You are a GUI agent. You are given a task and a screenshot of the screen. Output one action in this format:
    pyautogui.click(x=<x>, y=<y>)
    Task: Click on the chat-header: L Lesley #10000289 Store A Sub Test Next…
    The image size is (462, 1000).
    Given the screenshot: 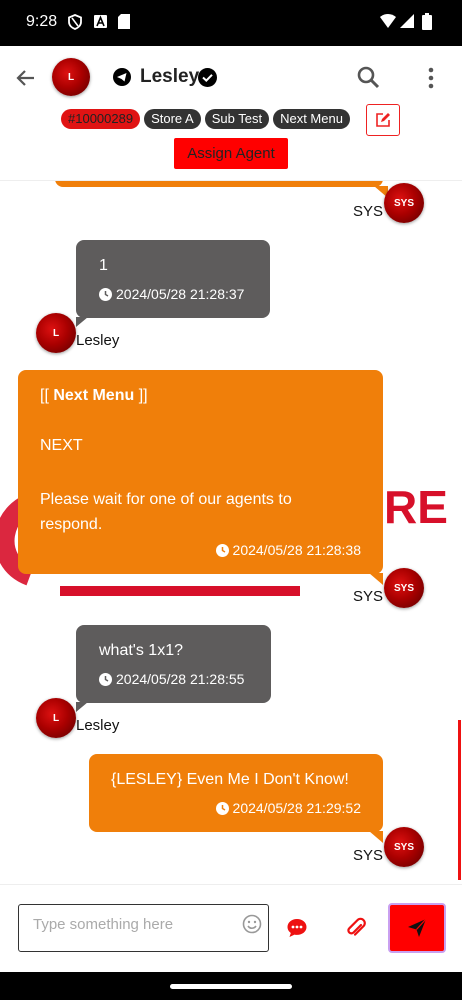 What is the action you would take?
    pyautogui.click(x=231, y=113)
    